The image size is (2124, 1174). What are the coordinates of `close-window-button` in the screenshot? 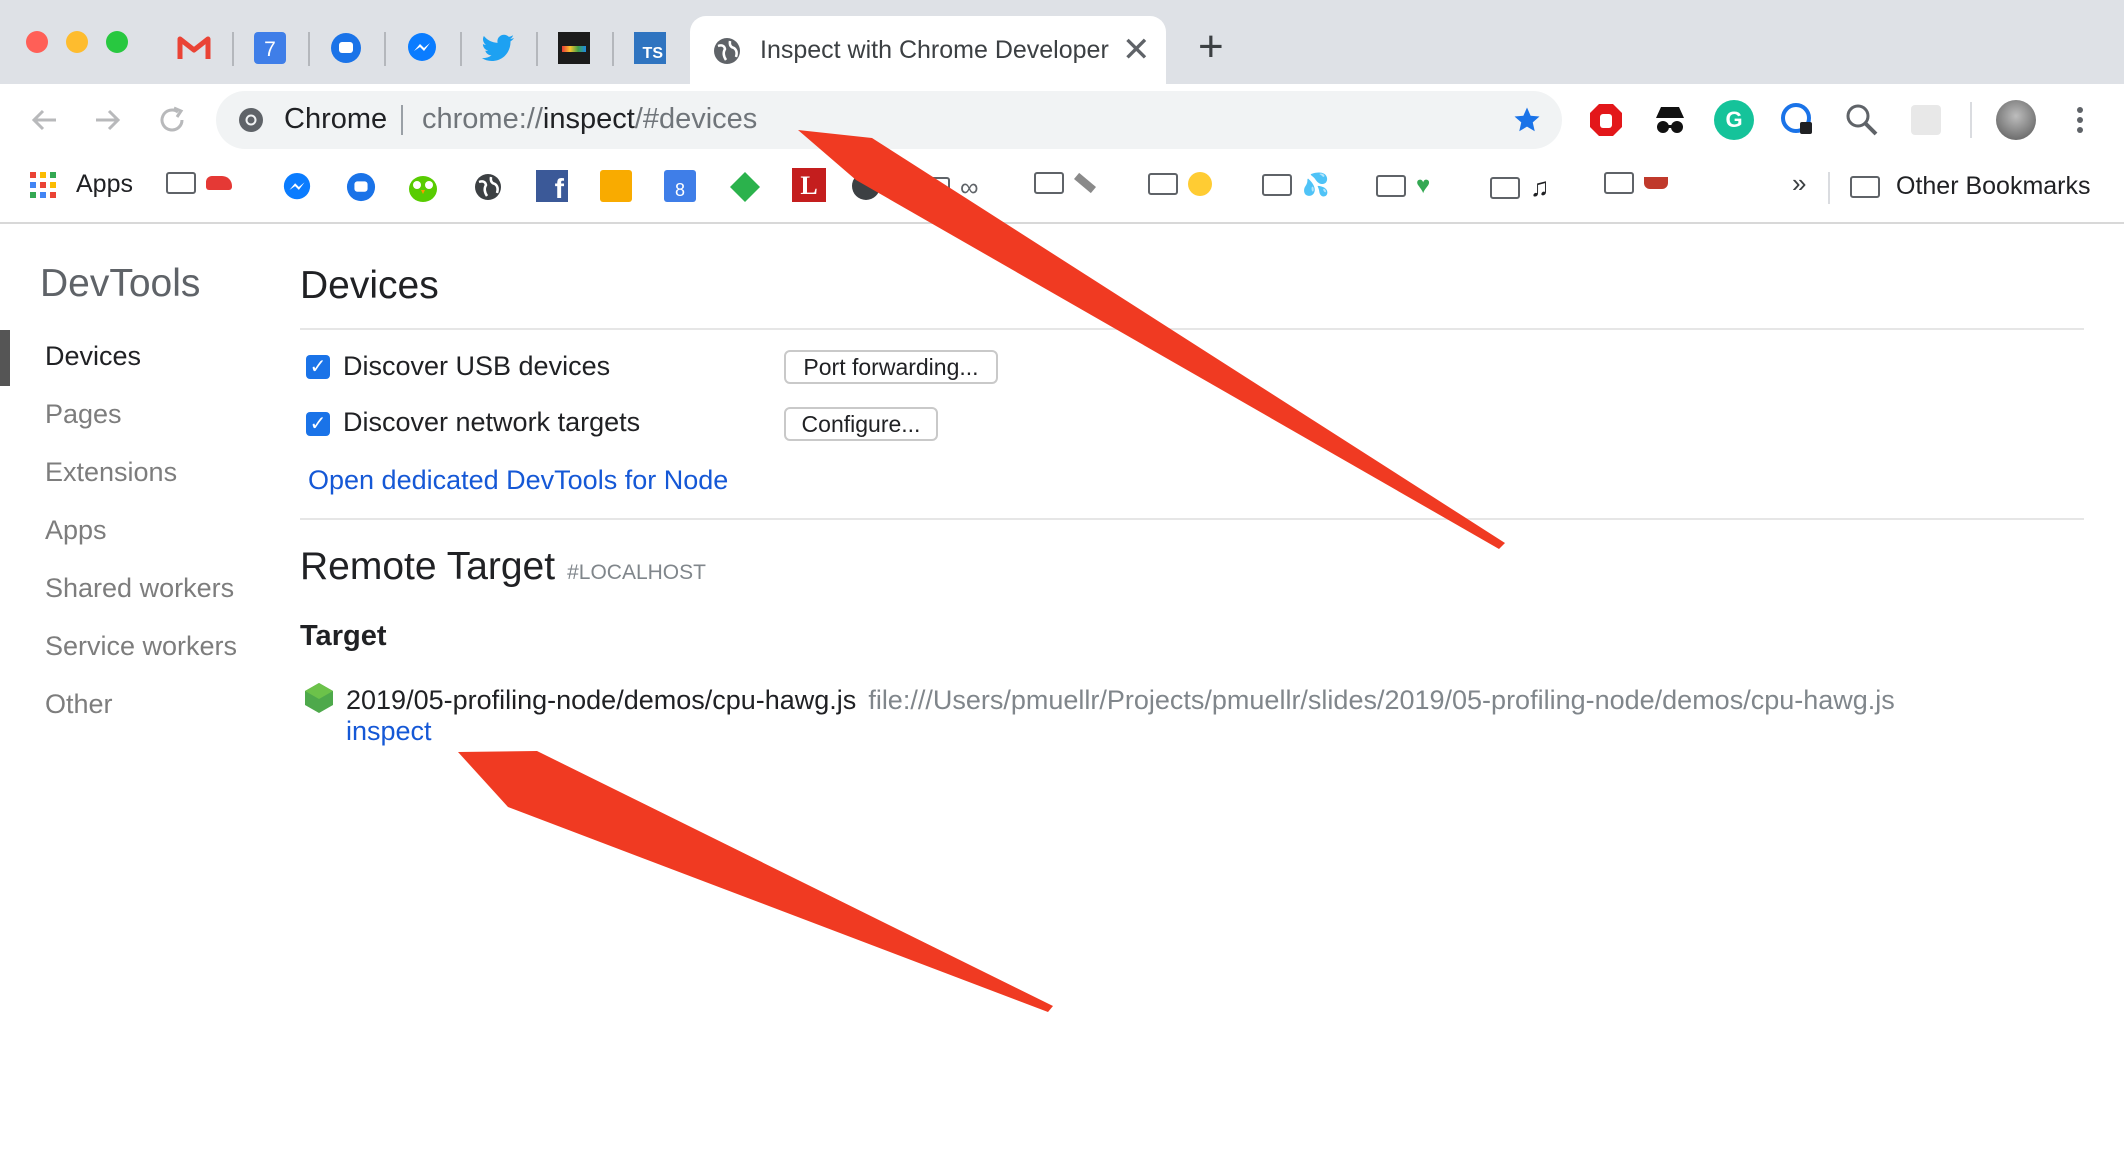 It's located at (37, 42).